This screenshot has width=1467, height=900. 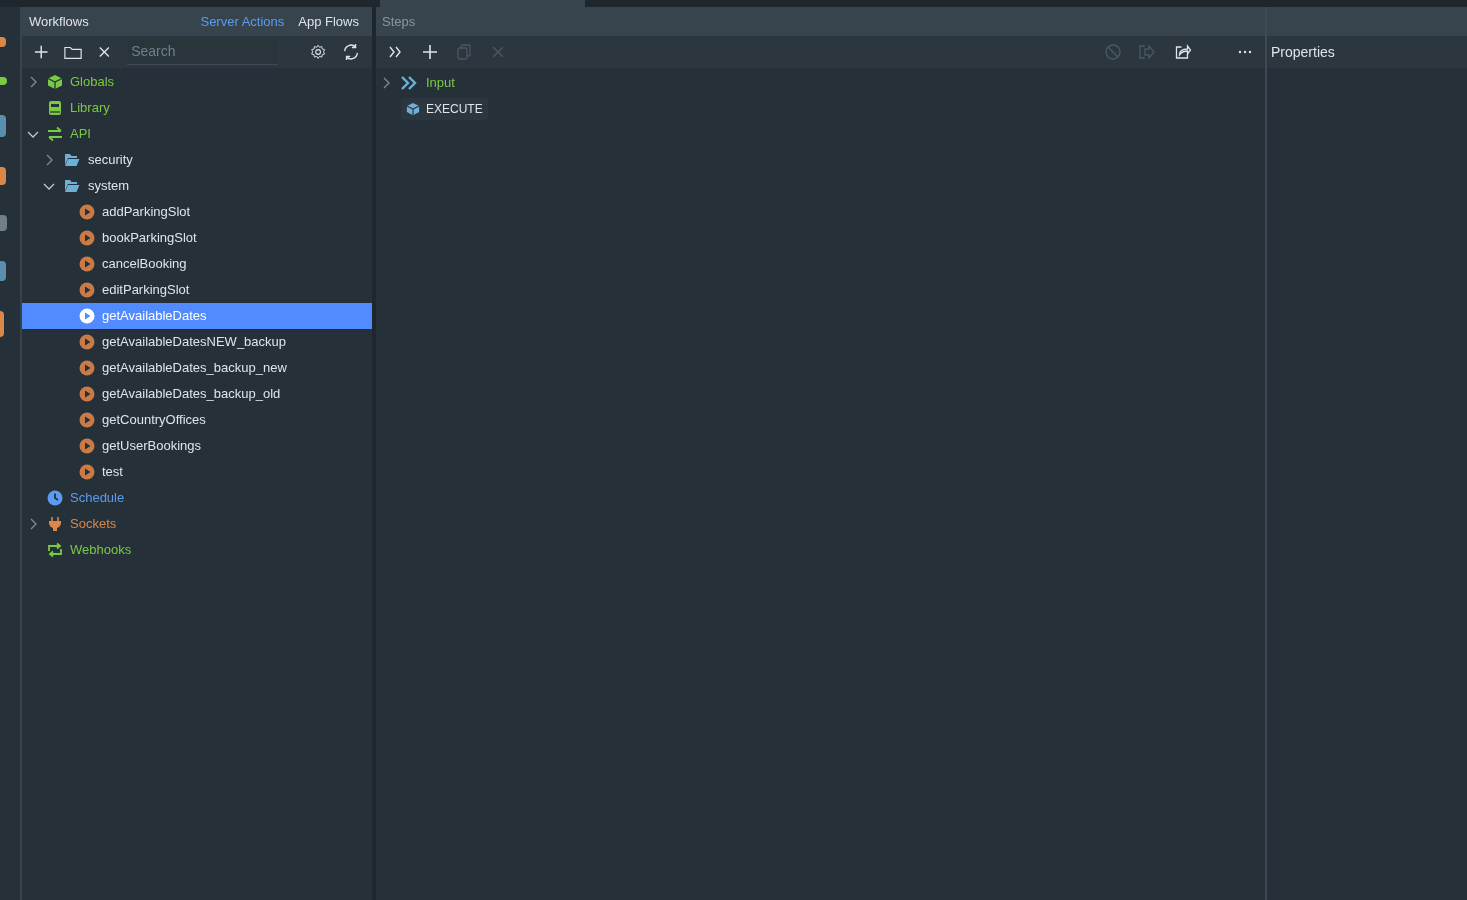 I want to click on tree-item: getCountryOffices, so click(x=197, y=420).